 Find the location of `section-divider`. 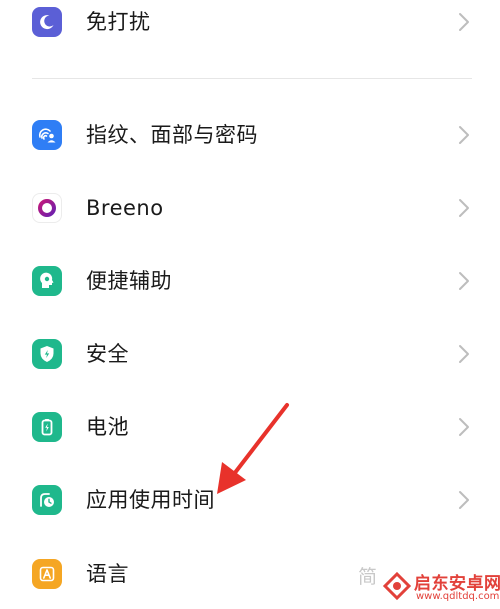

section-divider is located at coordinates (252, 78).